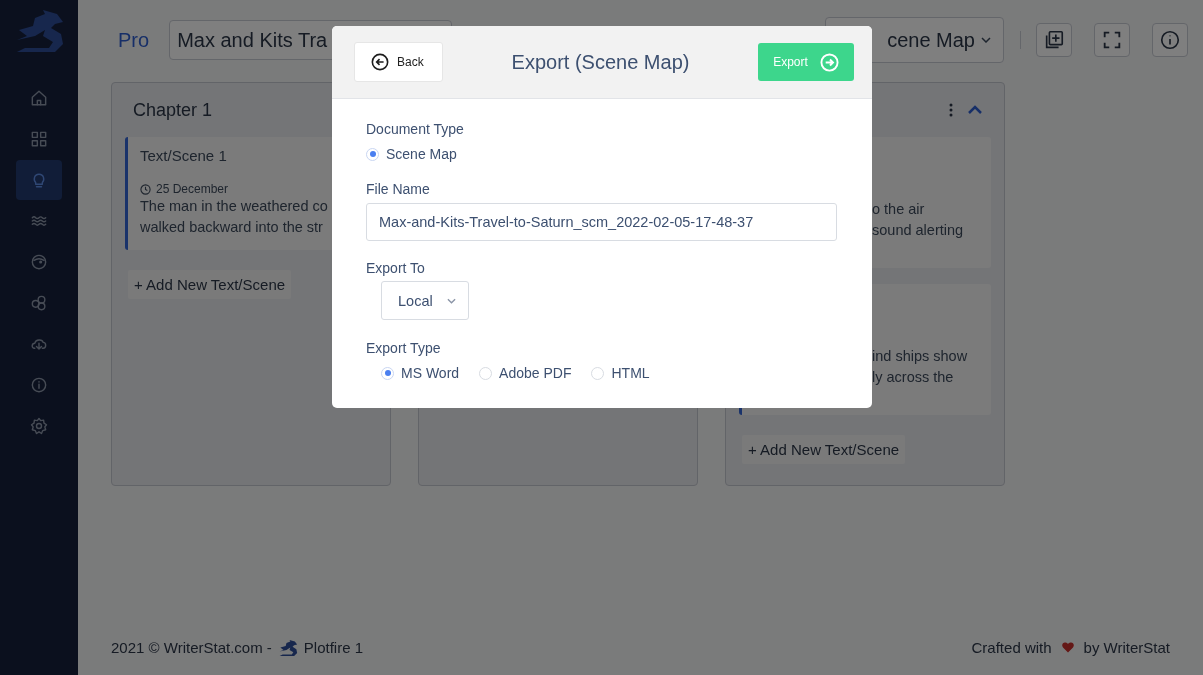 Image resolution: width=1203 pixels, height=675 pixels. What do you see at coordinates (39, 180) in the screenshot?
I see `sidebar-bulb-icon` at bounding box center [39, 180].